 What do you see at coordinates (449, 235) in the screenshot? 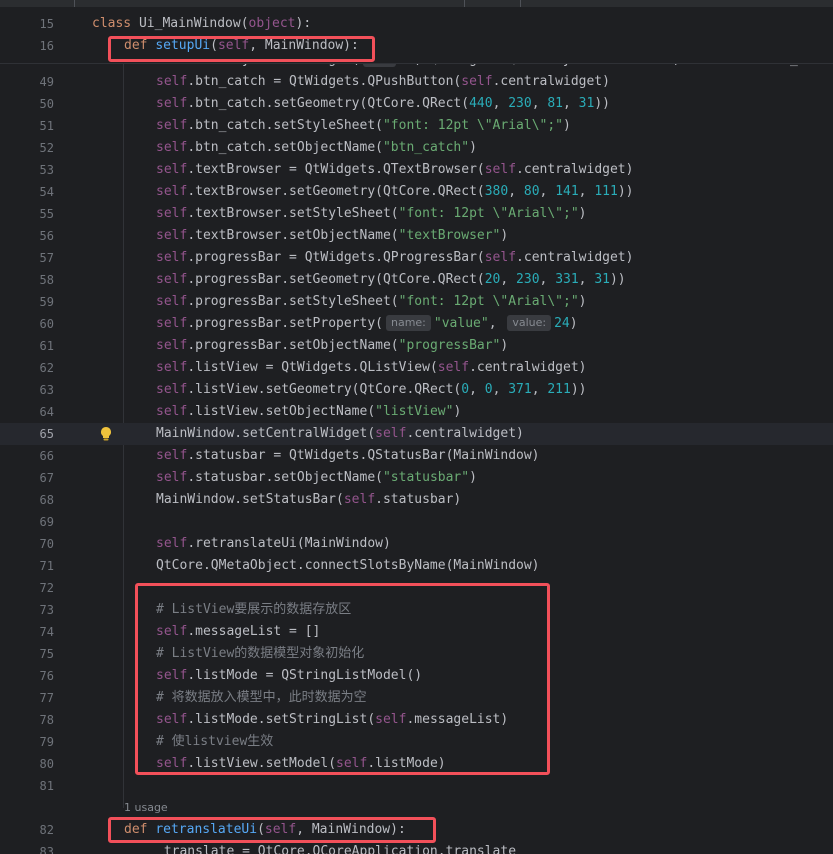
I see `code-token: "textBrowser"` at bounding box center [449, 235].